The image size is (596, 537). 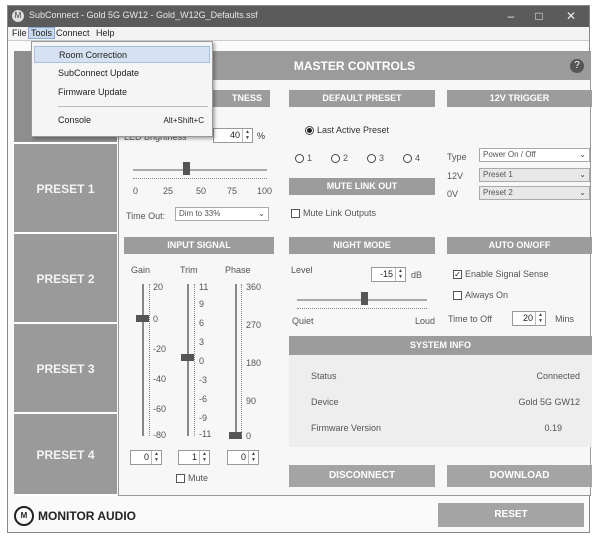 What do you see at coordinates (534, 175) in the screenshot?
I see `trigger-12v-select: Preset 1 ⌄` at bounding box center [534, 175].